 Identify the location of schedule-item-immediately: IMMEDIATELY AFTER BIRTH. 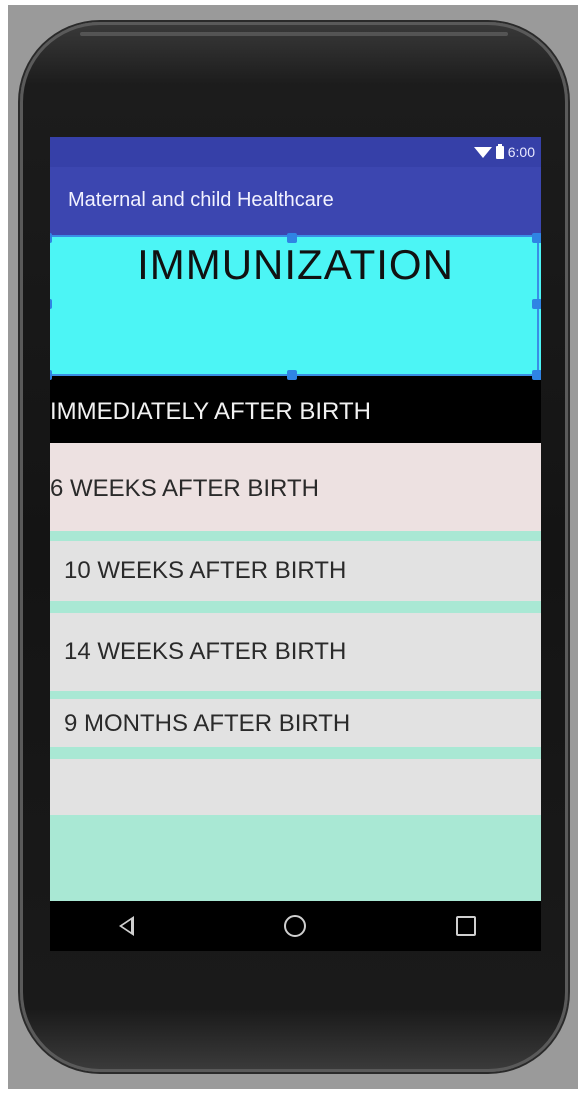
(295, 412).